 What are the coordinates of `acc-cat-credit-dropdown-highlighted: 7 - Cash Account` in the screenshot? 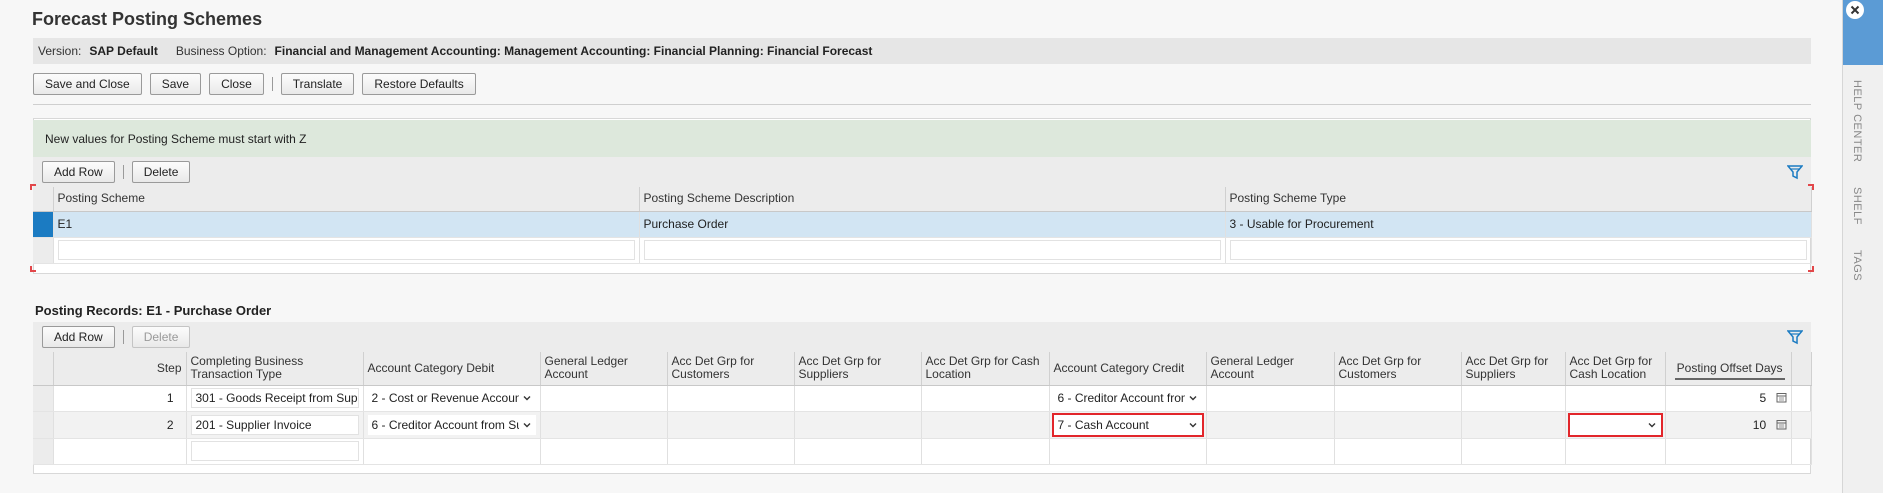 It's located at (1127, 424).